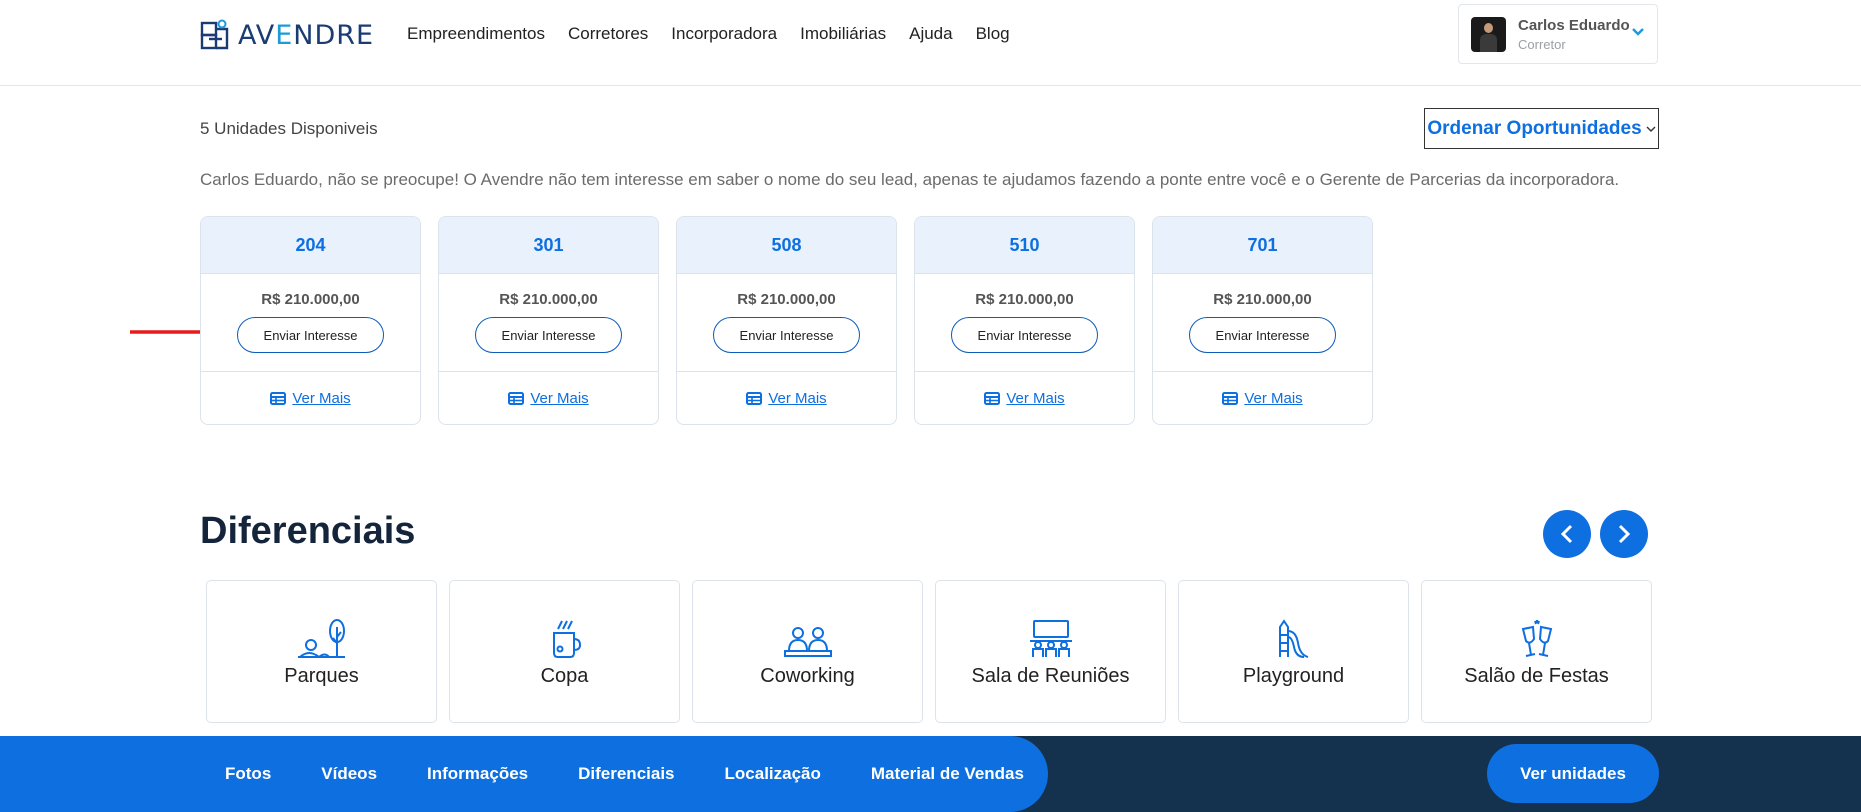 This screenshot has height=812, width=1861. I want to click on feature-label: Coworking, so click(807, 676).